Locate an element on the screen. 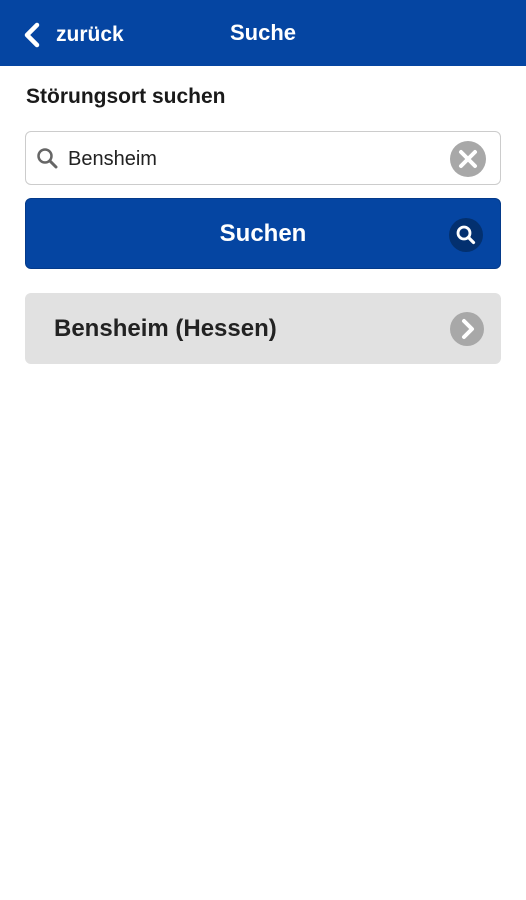  header-bar: zurück Suche is located at coordinates (263, 33).